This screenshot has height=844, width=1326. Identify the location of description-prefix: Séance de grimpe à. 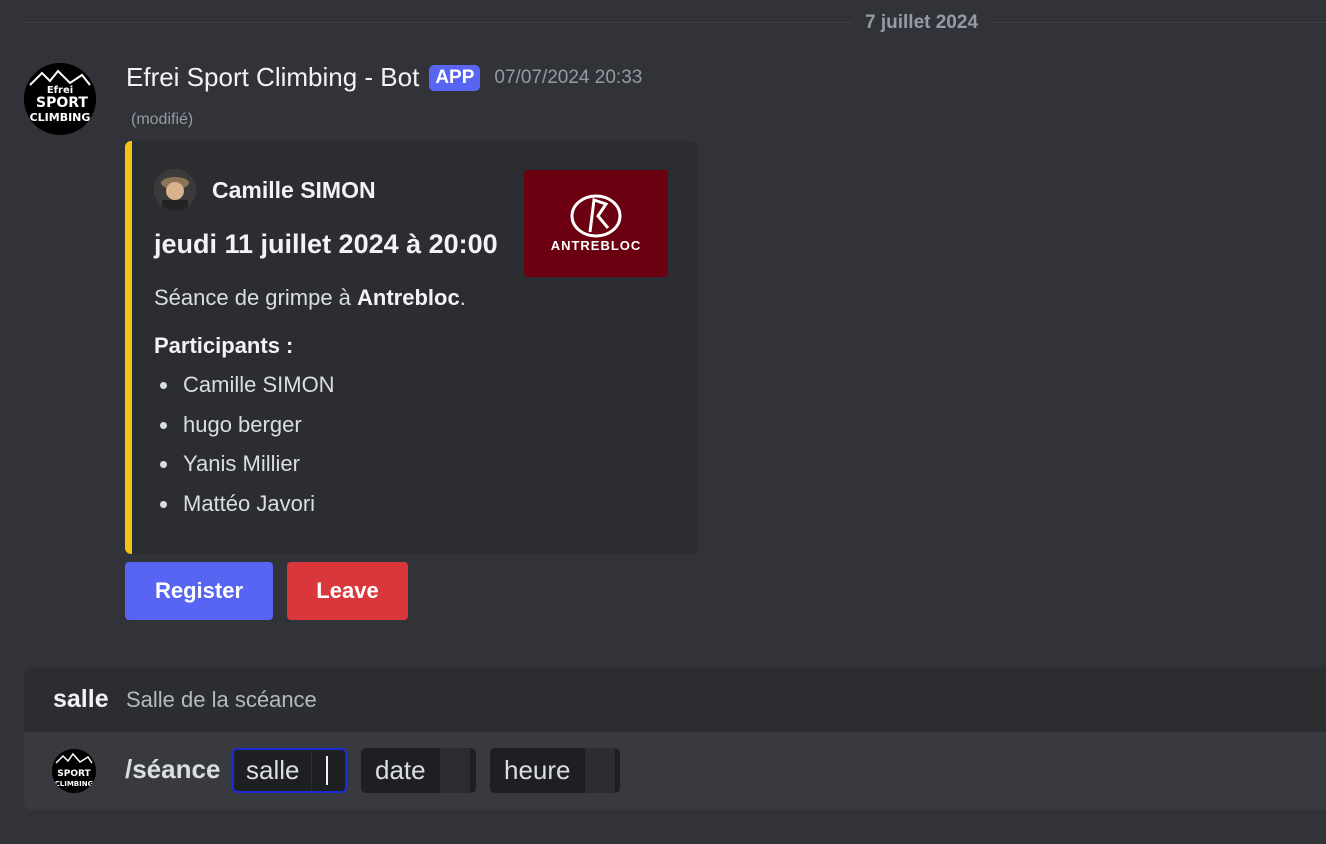
(256, 297).